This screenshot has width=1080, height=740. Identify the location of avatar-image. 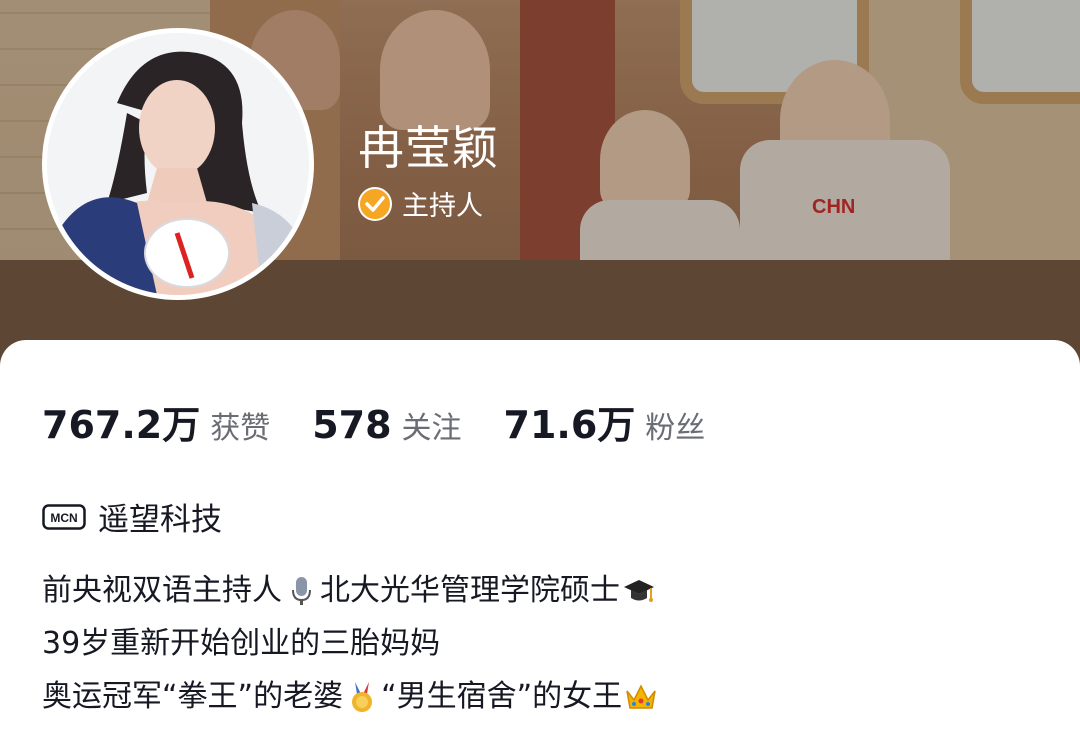
(178, 164).